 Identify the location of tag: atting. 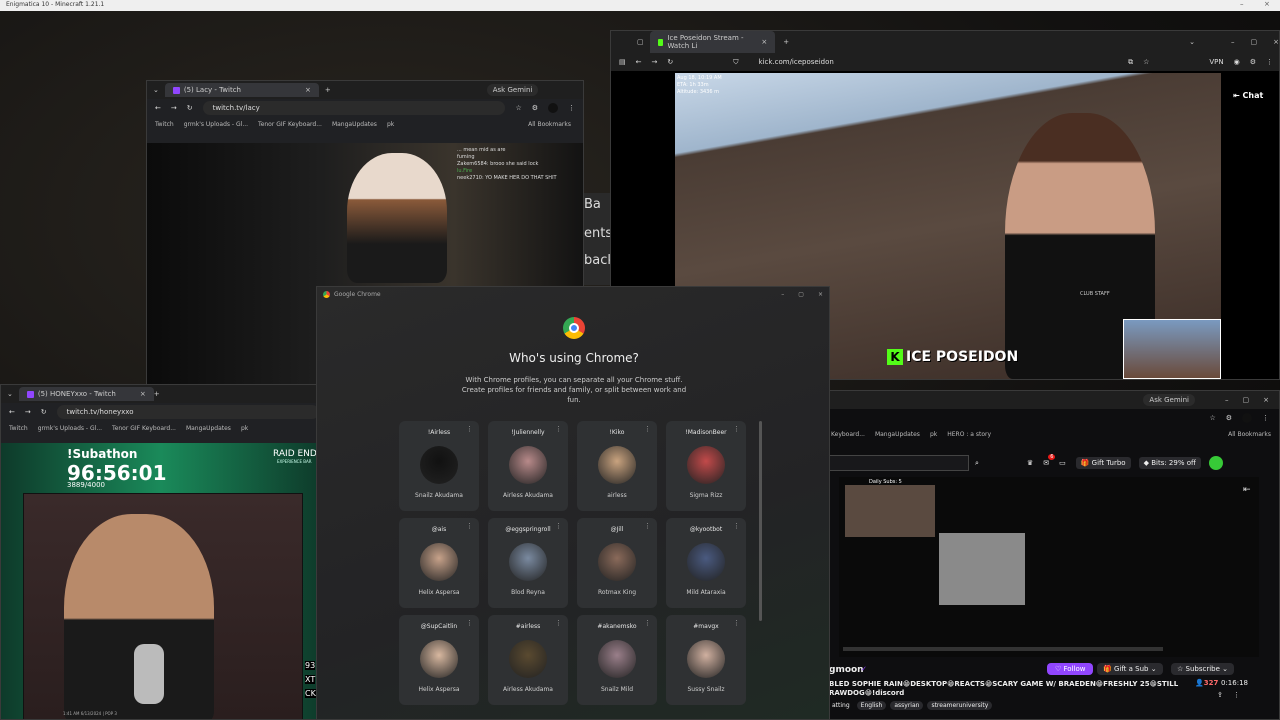
(841, 705).